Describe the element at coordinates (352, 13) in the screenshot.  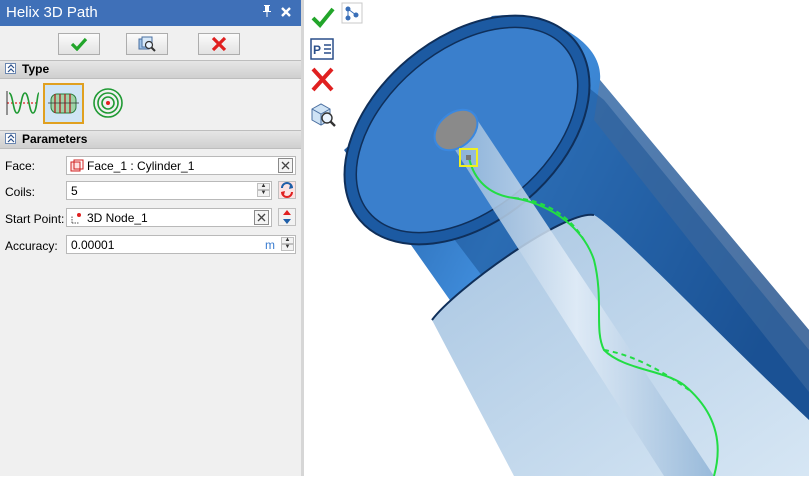
I see `scene-graph-icon` at that location.